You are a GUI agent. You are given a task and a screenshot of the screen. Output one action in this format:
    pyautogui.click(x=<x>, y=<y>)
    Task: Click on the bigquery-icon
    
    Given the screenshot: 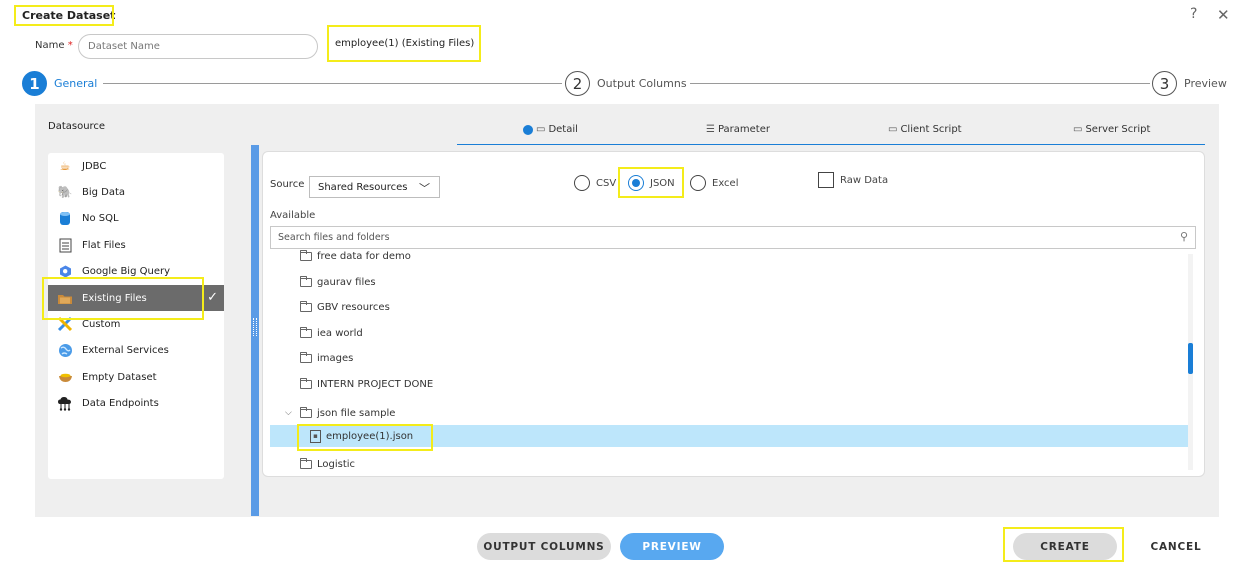 What is the action you would take?
    pyautogui.click(x=65, y=271)
    